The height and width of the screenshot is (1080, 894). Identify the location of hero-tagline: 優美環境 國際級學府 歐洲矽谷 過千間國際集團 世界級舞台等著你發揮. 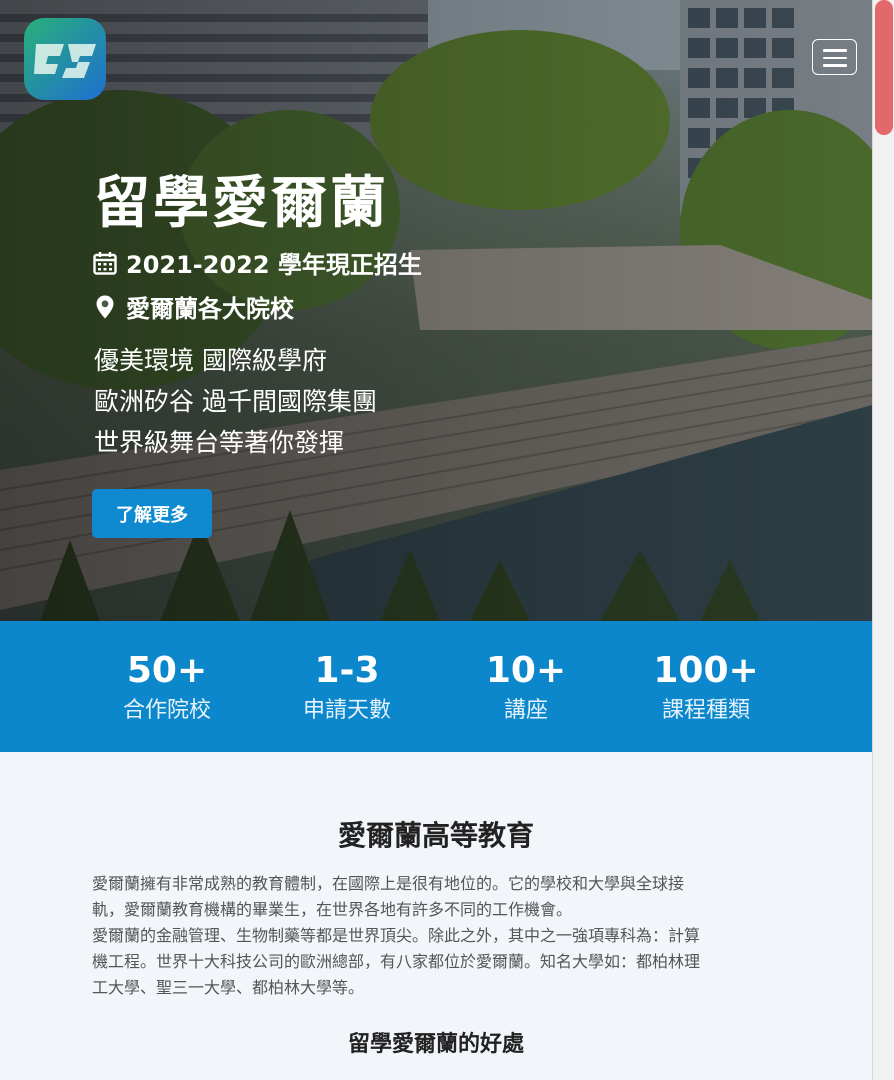
(235, 401).